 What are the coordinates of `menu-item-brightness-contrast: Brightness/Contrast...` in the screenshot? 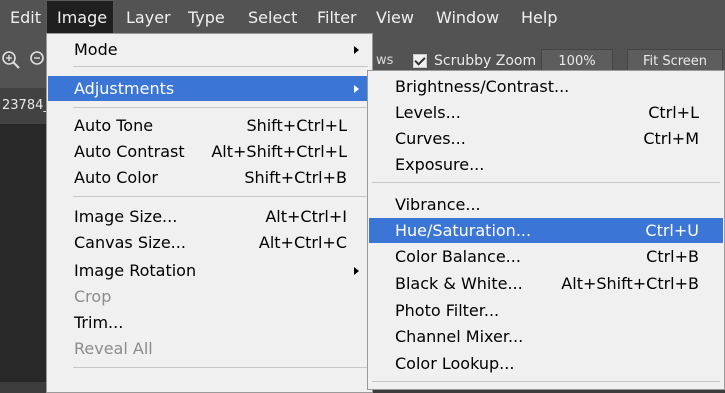 It's located at (546, 86).